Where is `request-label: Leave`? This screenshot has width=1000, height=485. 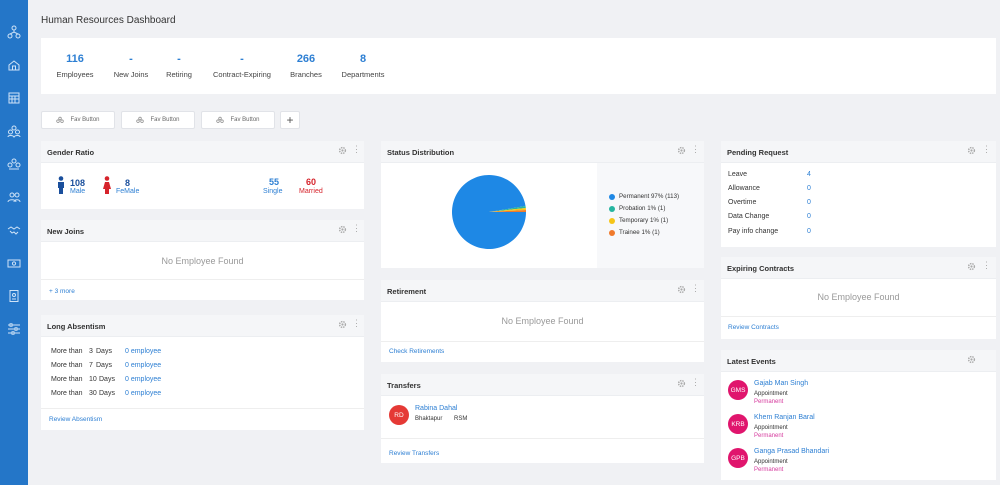
request-label: Leave is located at coordinates (738, 174).